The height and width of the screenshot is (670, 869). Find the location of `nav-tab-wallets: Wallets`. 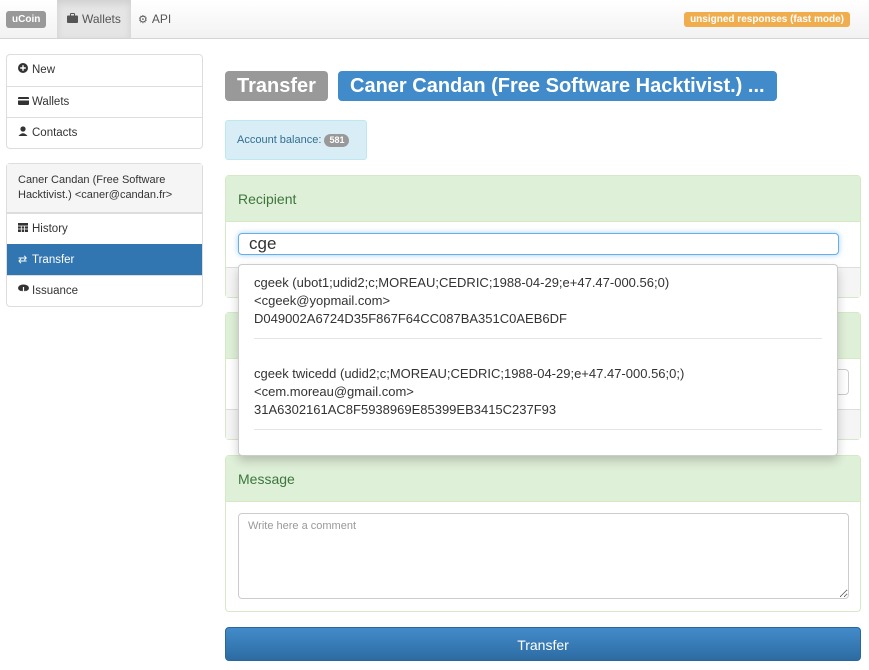

nav-tab-wallets: Wallets is located at coordinates (94, 19).